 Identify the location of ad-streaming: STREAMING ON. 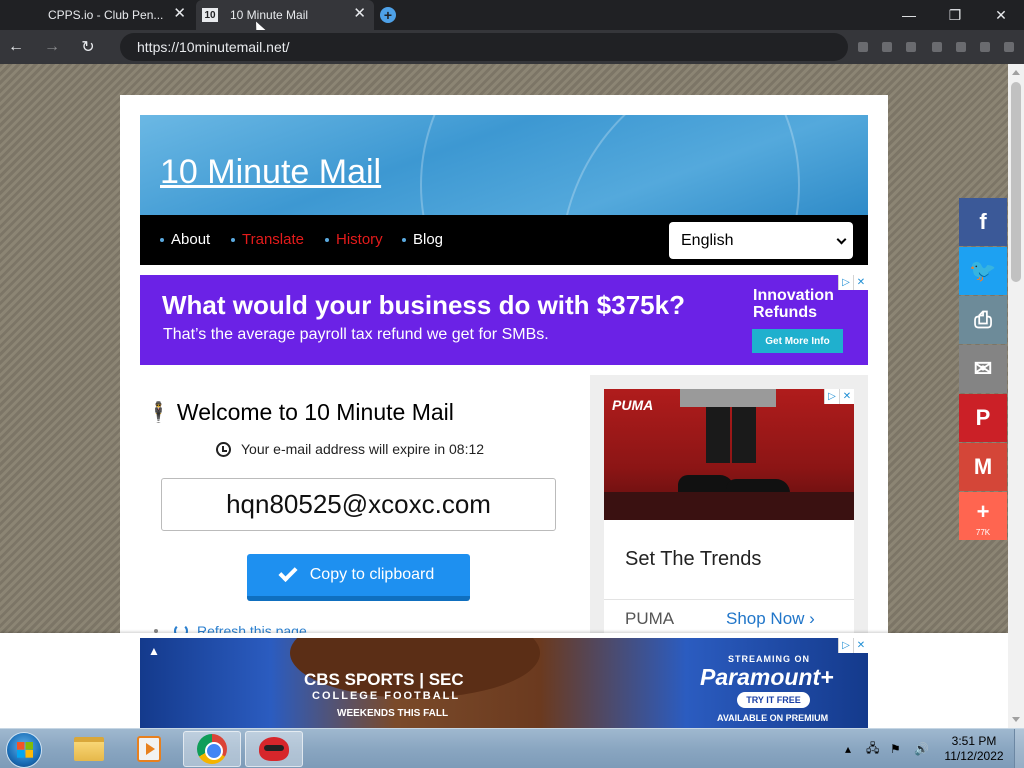
(769, 659).